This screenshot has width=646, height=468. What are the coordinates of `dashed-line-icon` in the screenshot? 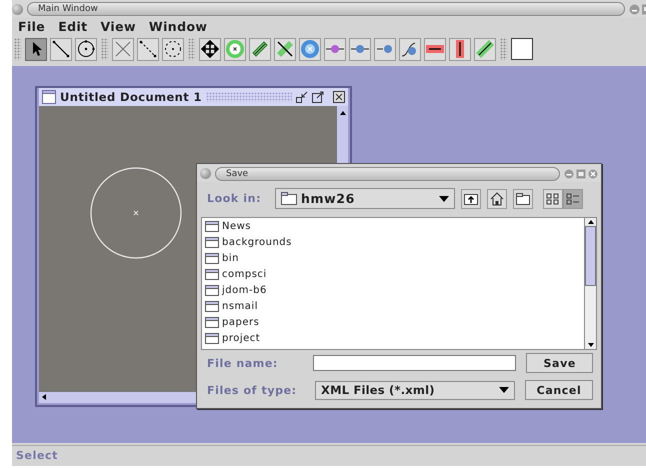 It's located at (148, 49).